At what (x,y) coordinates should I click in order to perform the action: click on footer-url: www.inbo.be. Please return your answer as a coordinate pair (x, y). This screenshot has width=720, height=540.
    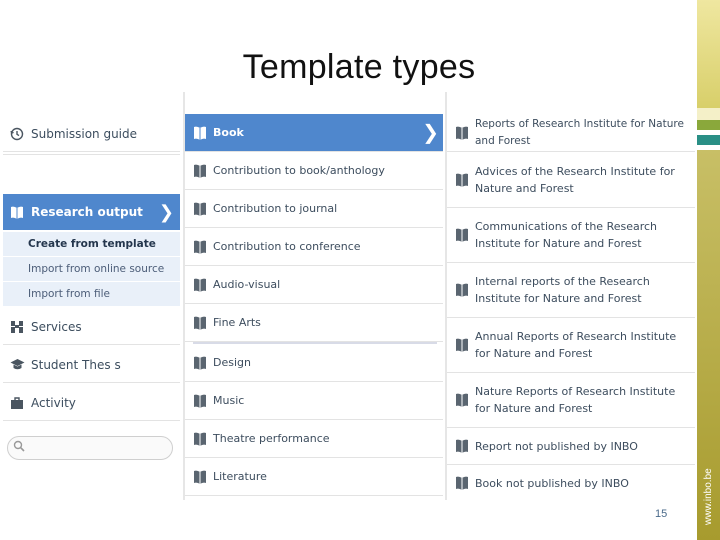
    Looking at the image, I should click on (708, 497).